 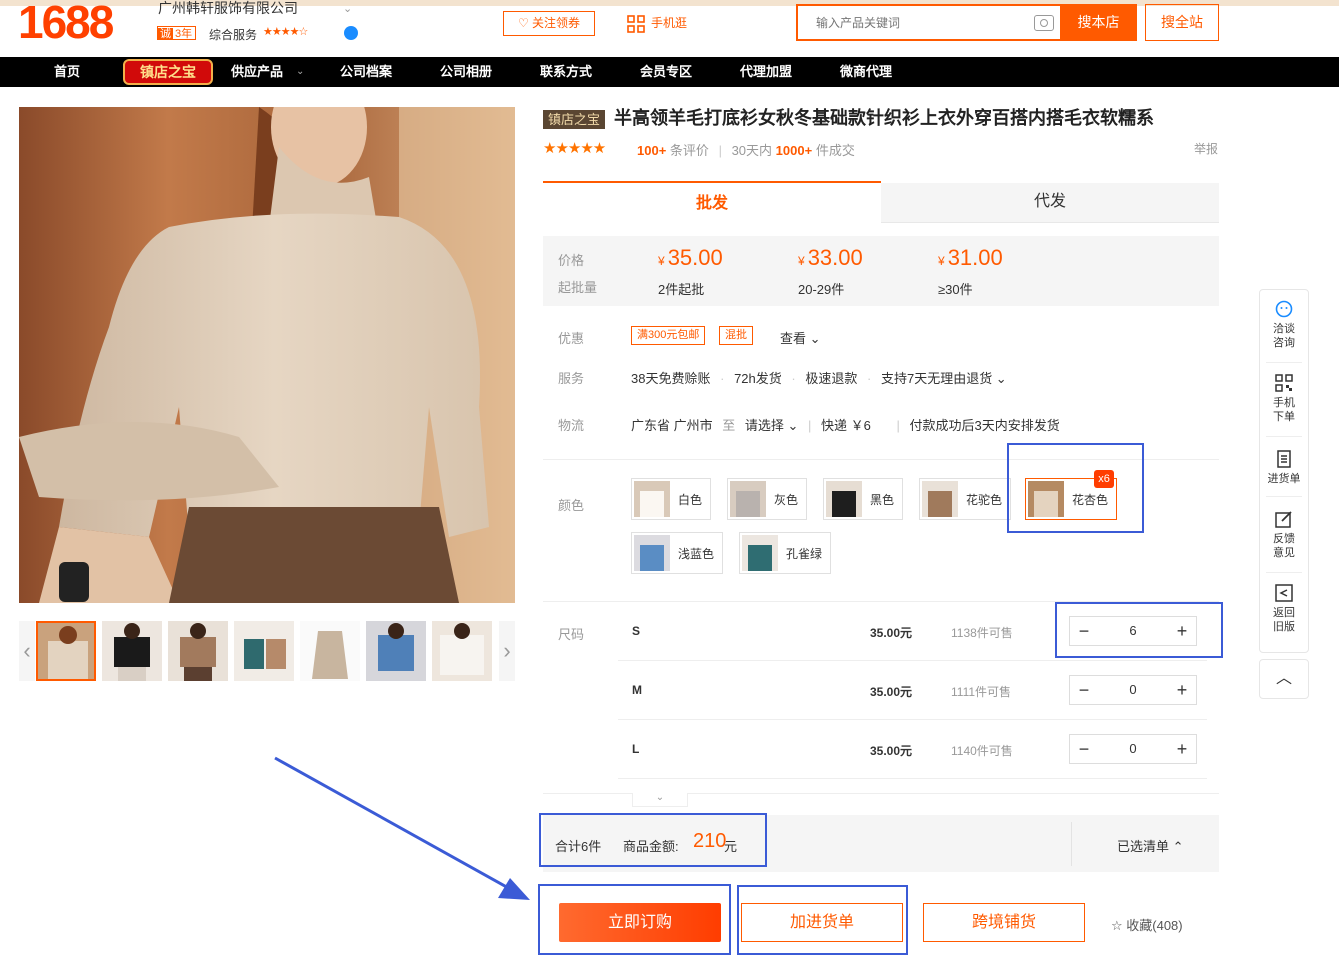 I want to click on moq-label: 起批量, so click(x=578, y=287).